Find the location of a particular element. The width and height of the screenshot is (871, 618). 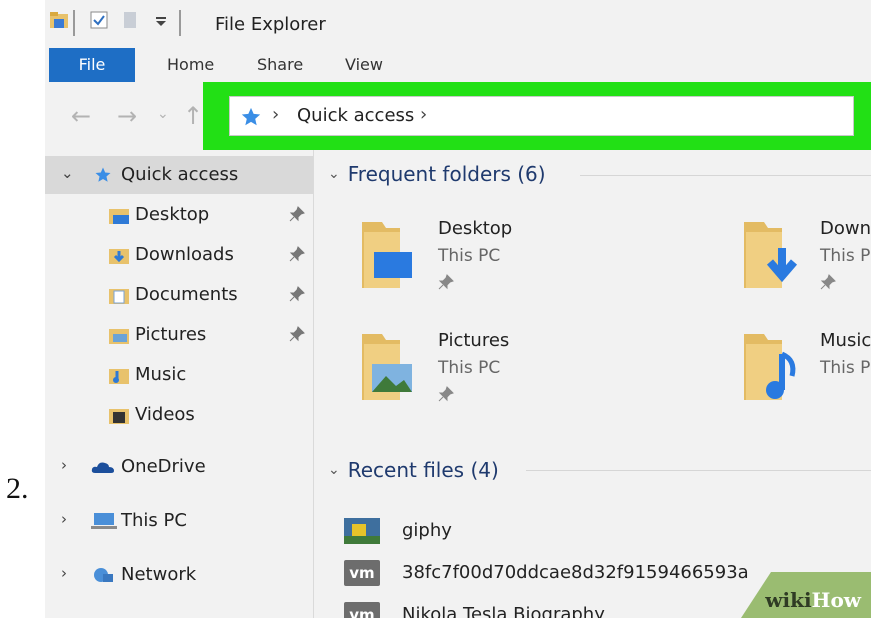

tab-home: Home is located at coordinates (190, 65).